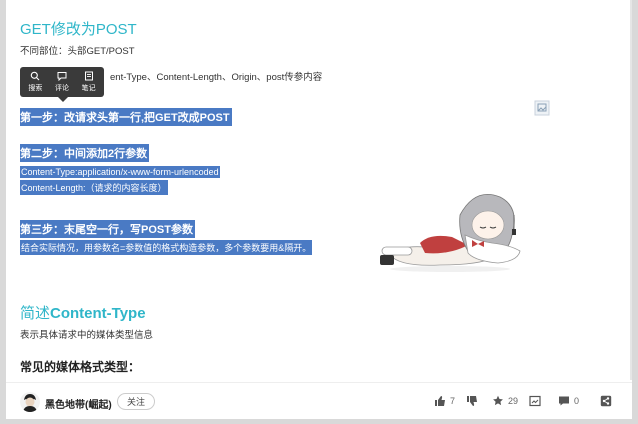  Describe the element at coordinates (89, 82) in the screenshot. I see `tooltip-note: 笔记` at that location.